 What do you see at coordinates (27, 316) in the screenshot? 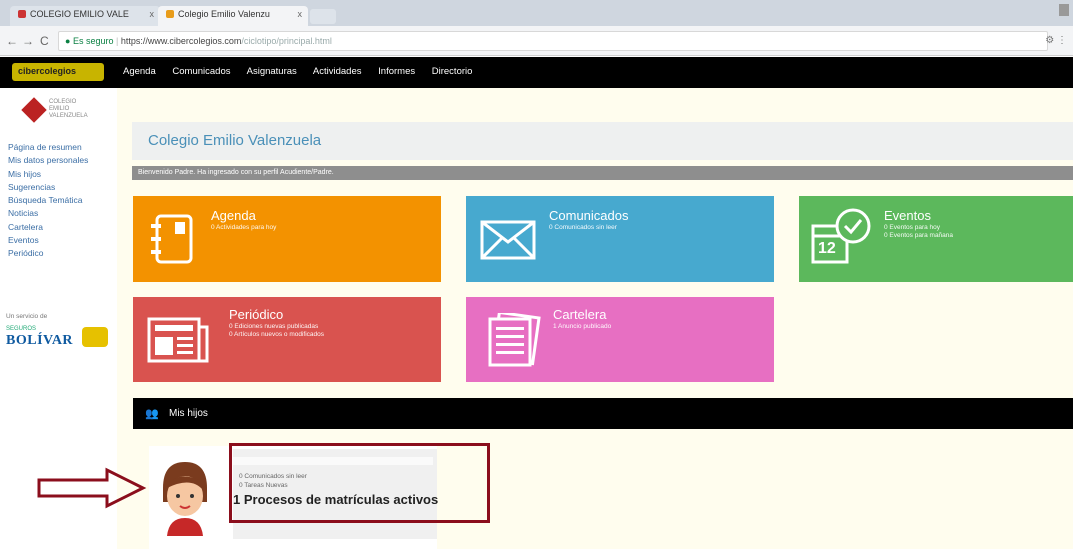
I see `sponsor-label: Un servicio de` at bounding box center [27, 316].